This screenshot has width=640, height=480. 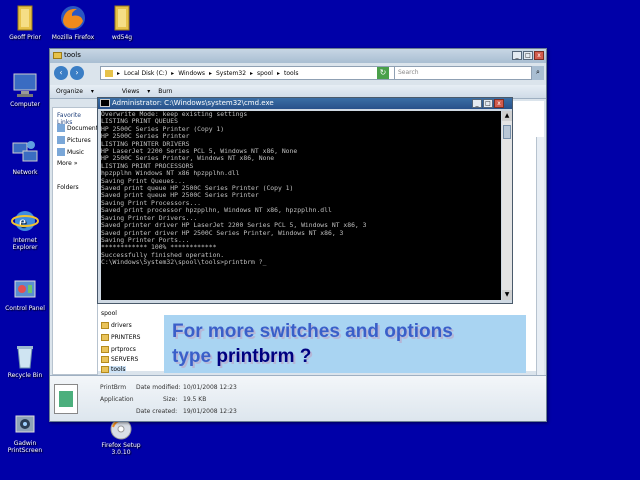 I want to click on callout-line-1: For more switches and options, so click(x=312, y=331).